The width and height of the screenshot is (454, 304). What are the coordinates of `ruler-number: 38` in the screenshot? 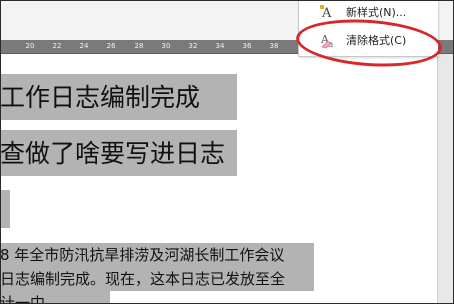 It's located at (274, 46).